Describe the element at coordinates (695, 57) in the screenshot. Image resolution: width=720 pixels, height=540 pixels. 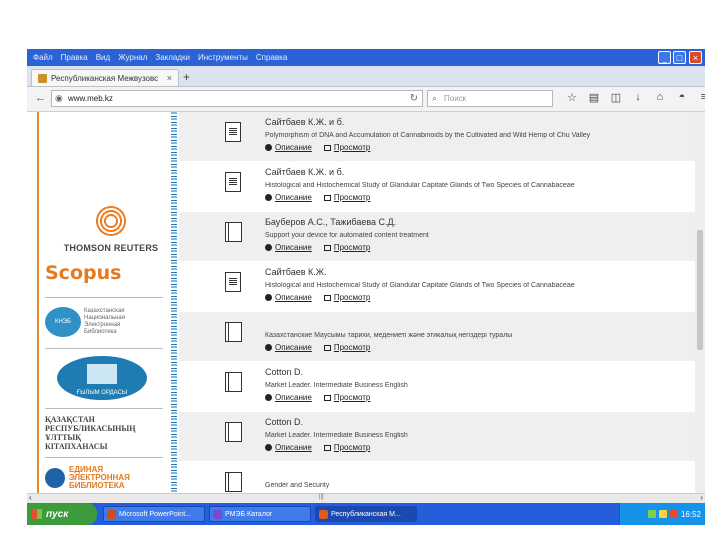
I see `close-window-button: ×` at that location.